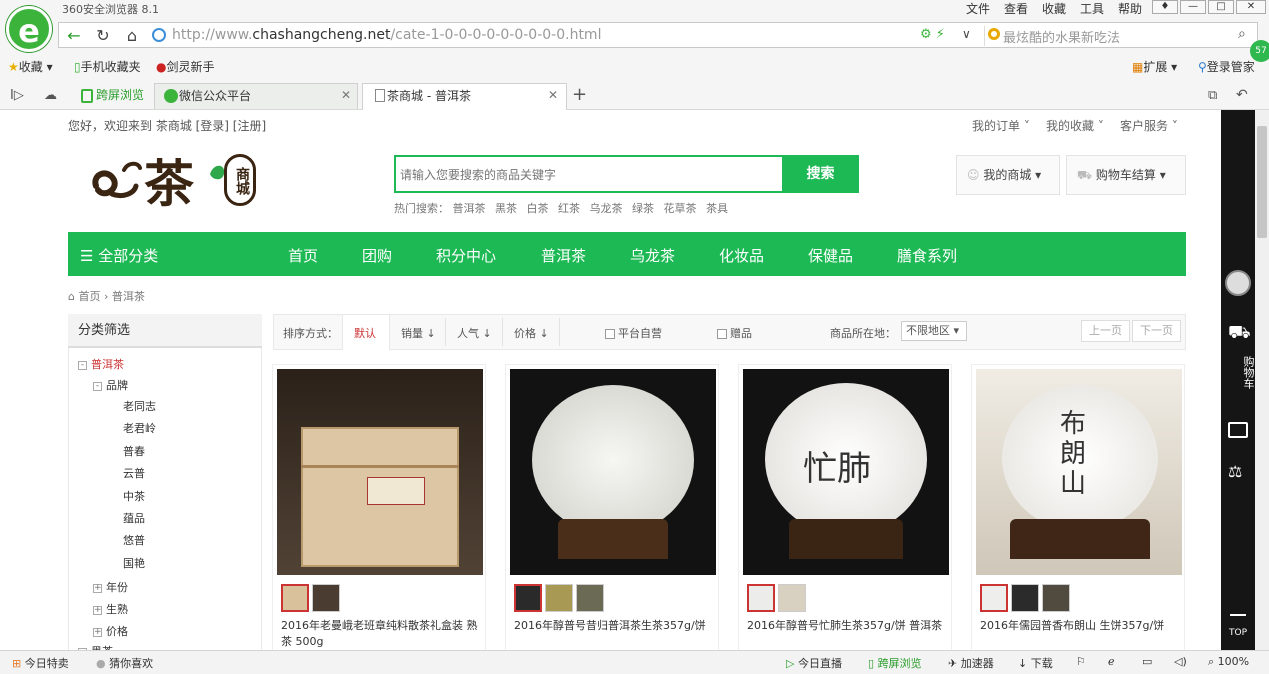 The height and width of the screenshot is (674, 1269). I want to click on welcome-text: 您好，欢迎来到 茶商城 [登录] [注册], so click(167, 125).